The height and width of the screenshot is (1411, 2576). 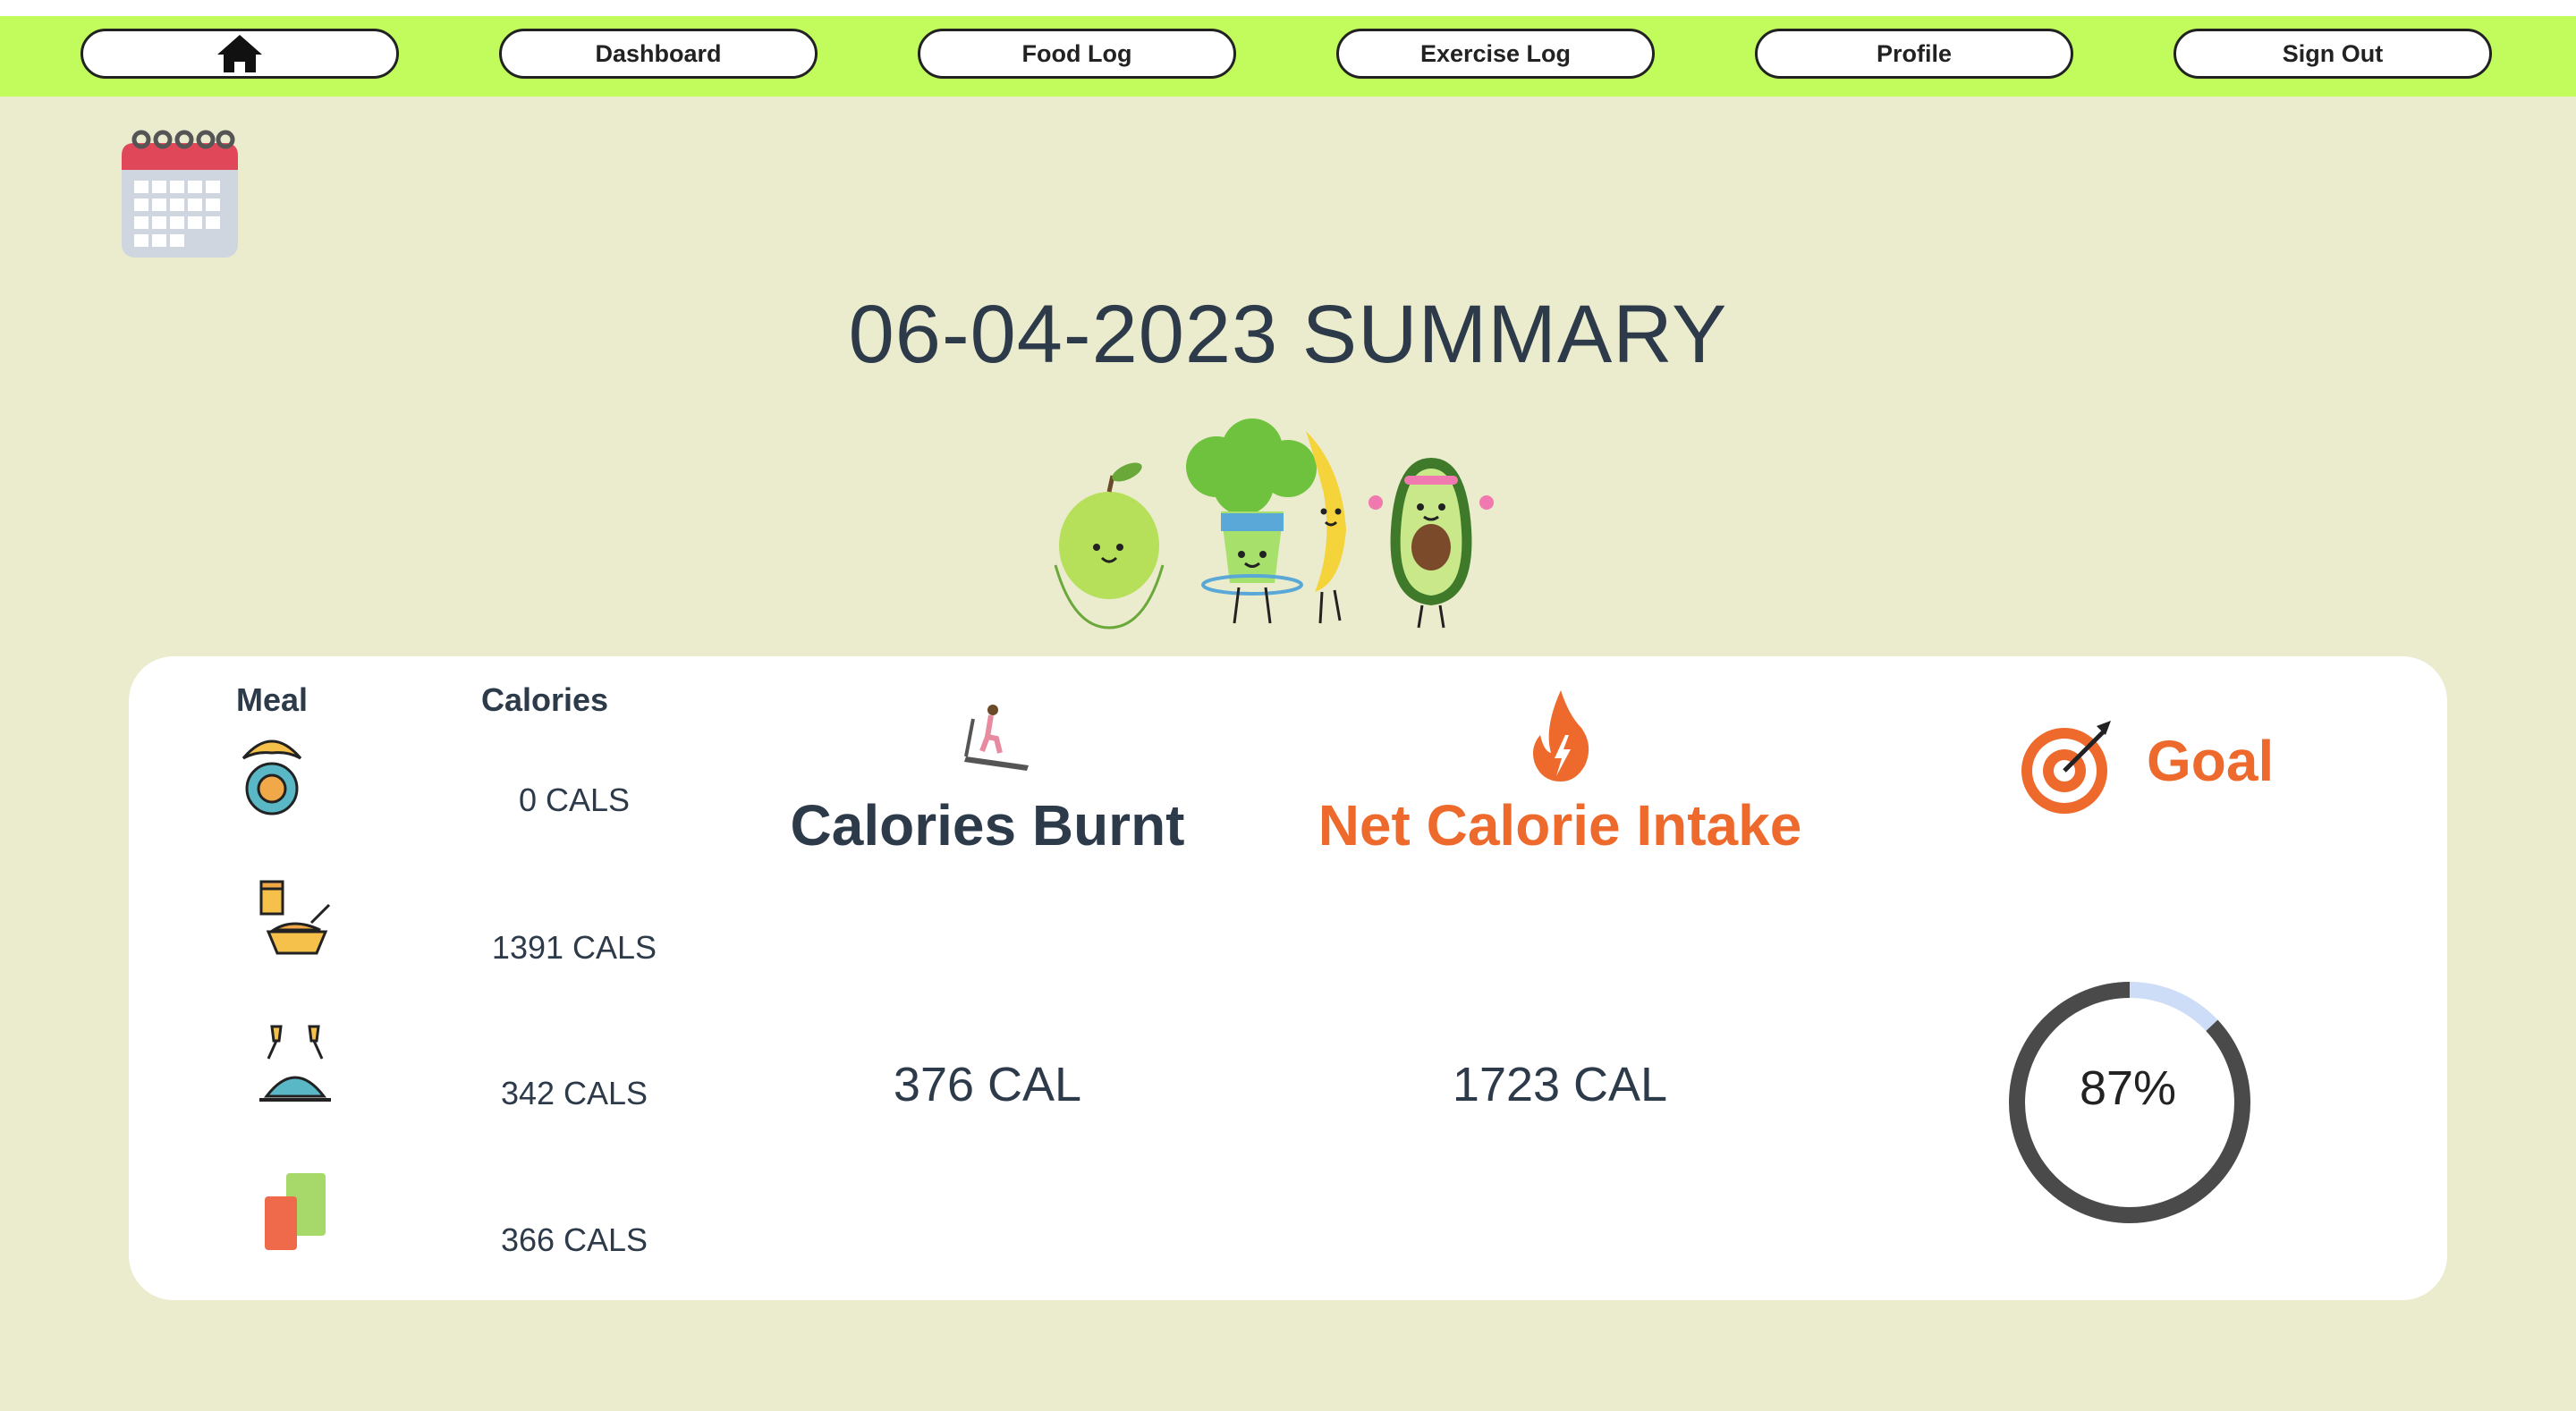 What do you see at coordinates (1560, 826) in the screenshot?
I see `net-calorie-intake-label: Net Calorie Intake` at bounding box center [1560, 826].